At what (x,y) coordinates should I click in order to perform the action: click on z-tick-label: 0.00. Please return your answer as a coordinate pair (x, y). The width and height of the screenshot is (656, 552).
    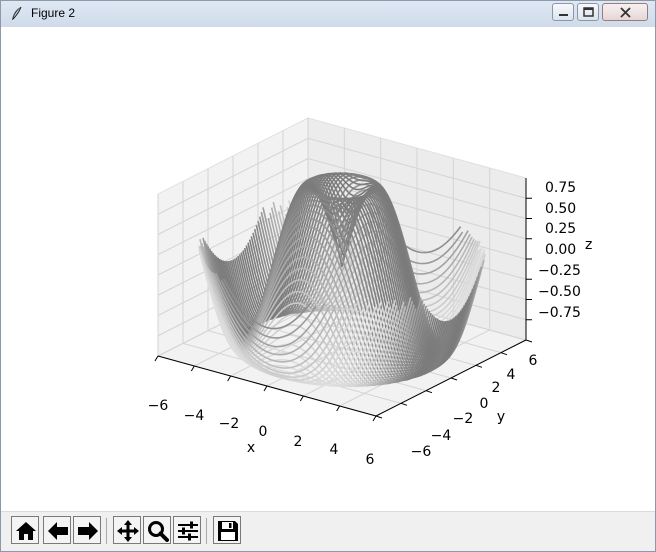
    Looking at the image, I should click on (560, 250).